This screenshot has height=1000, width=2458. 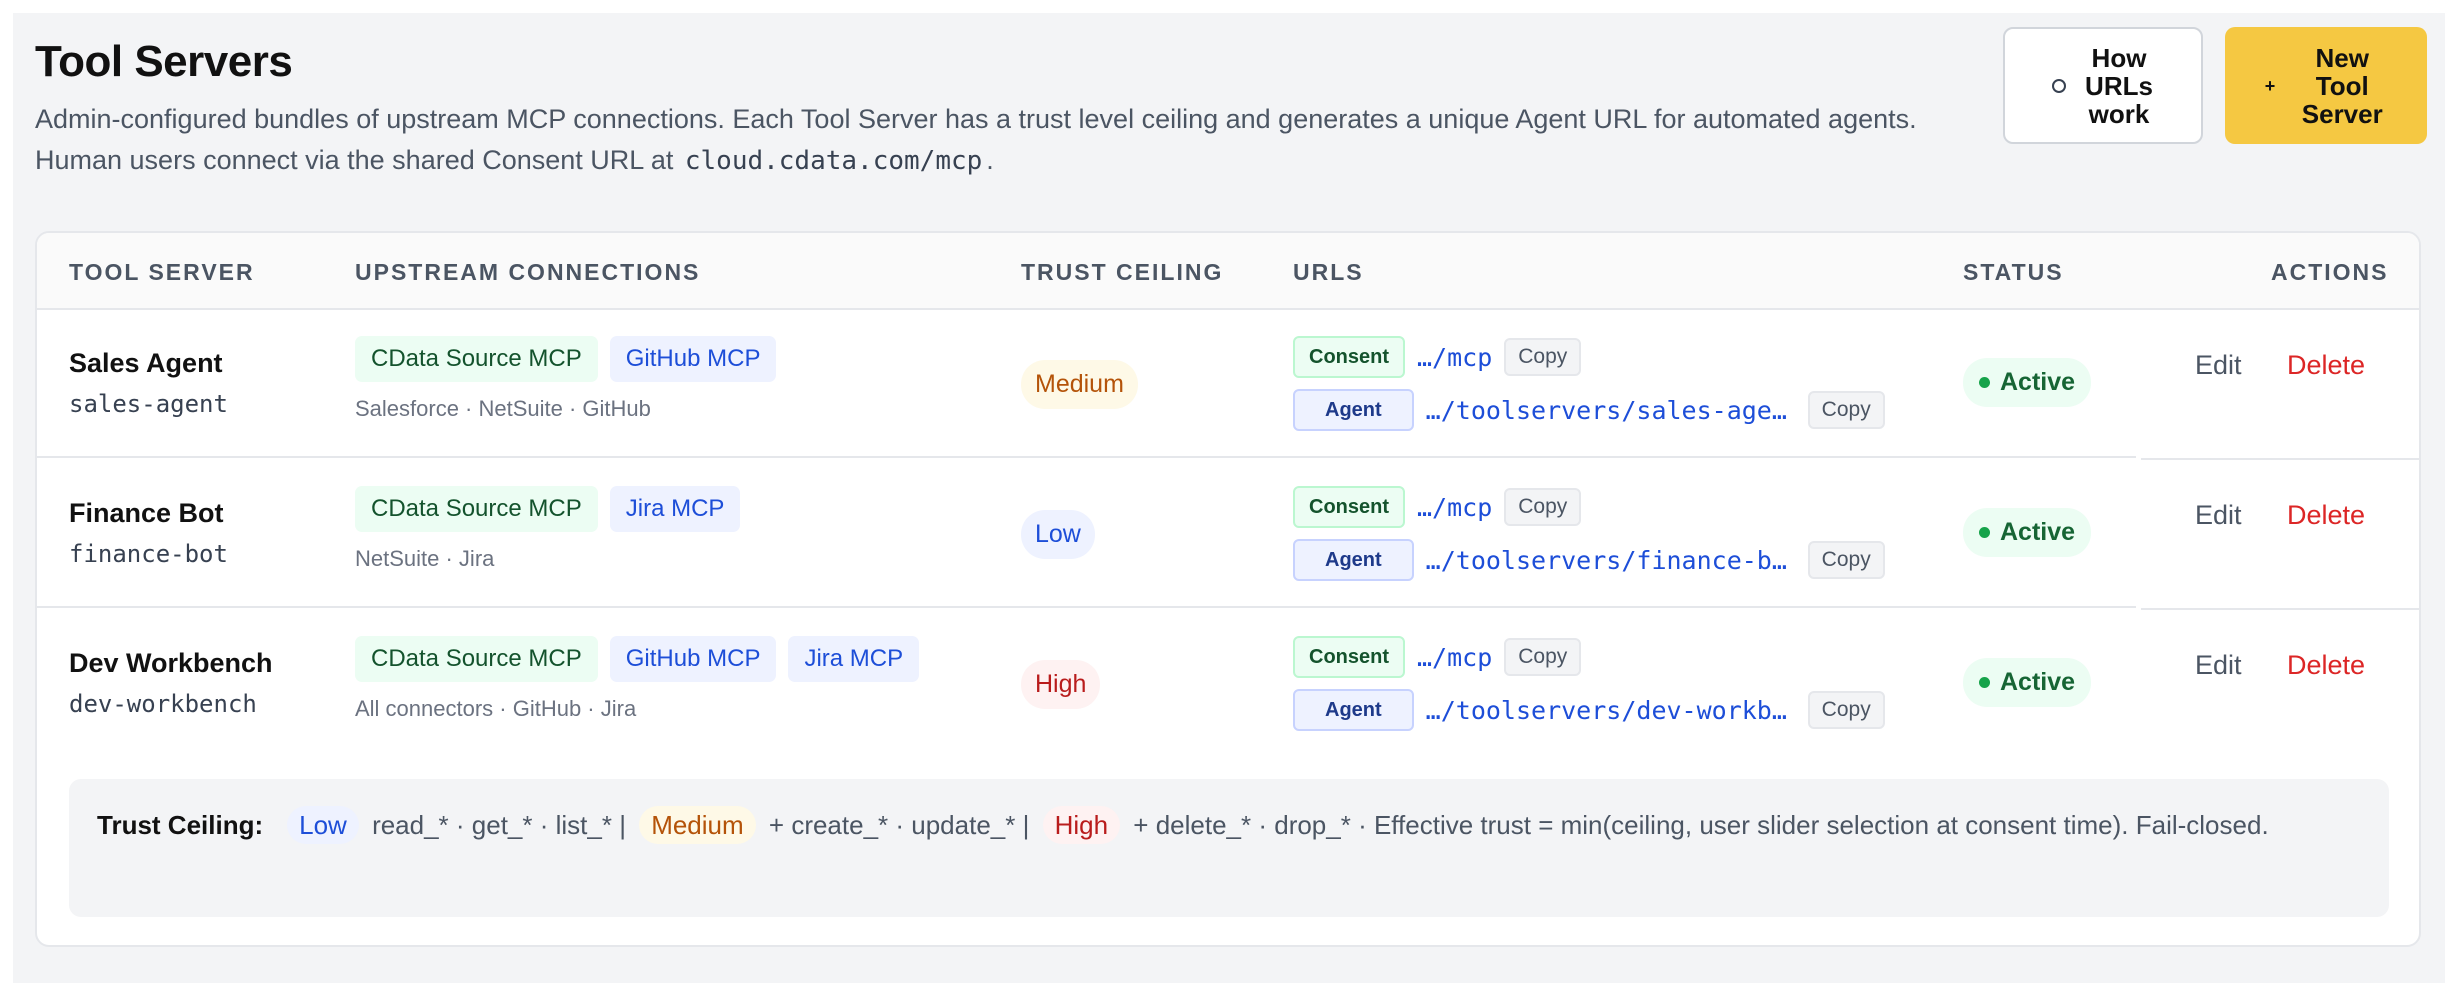 I want to click on legend-high-badge: High, so click(x=1081, y=825).